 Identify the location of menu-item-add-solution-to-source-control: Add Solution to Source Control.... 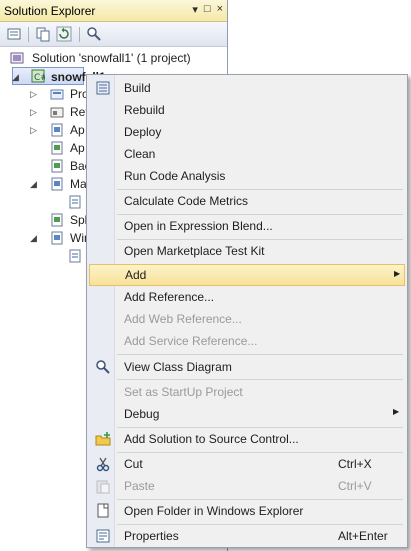
(247, 439).